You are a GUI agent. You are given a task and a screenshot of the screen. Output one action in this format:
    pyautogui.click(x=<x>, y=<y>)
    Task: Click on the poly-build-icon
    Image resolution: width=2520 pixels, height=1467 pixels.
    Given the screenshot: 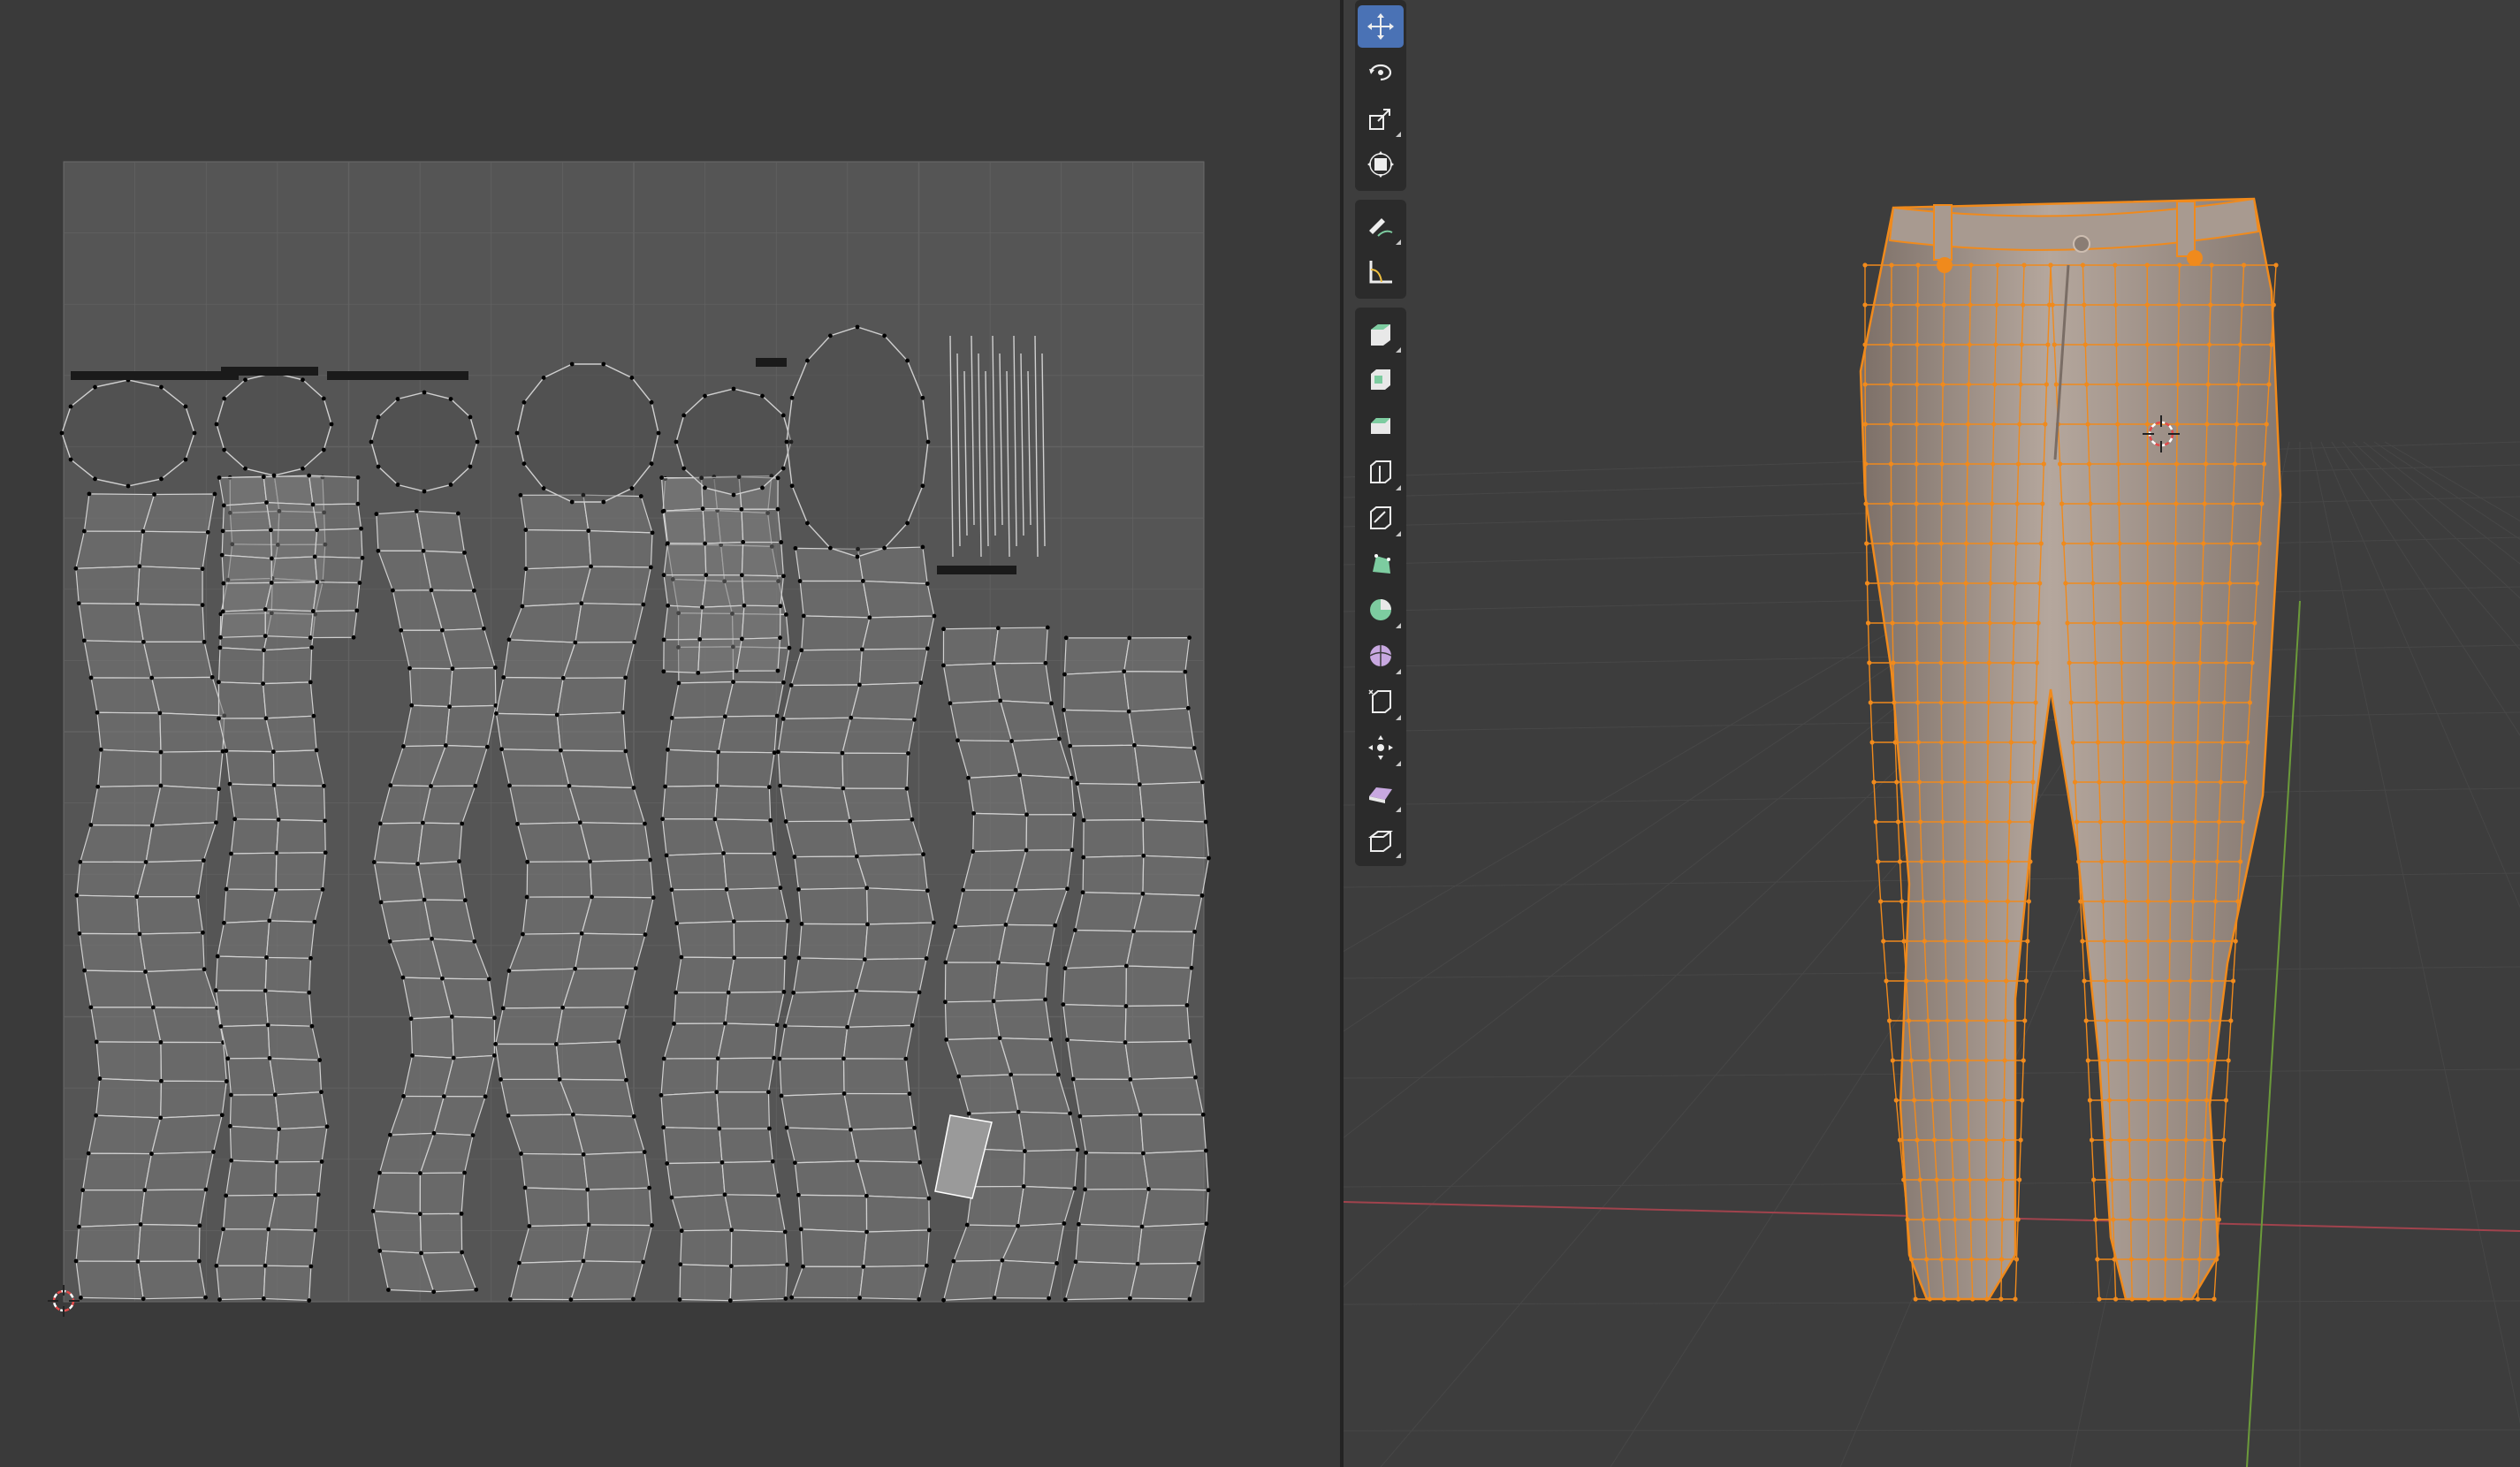 What is the action you would take?
    pyautogui.click(x=1381, y=564)
    